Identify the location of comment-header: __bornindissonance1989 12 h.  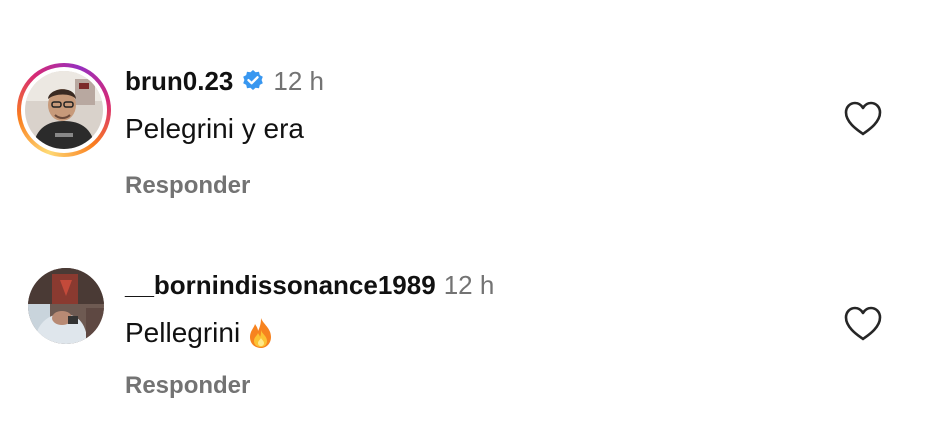
(309, 285).